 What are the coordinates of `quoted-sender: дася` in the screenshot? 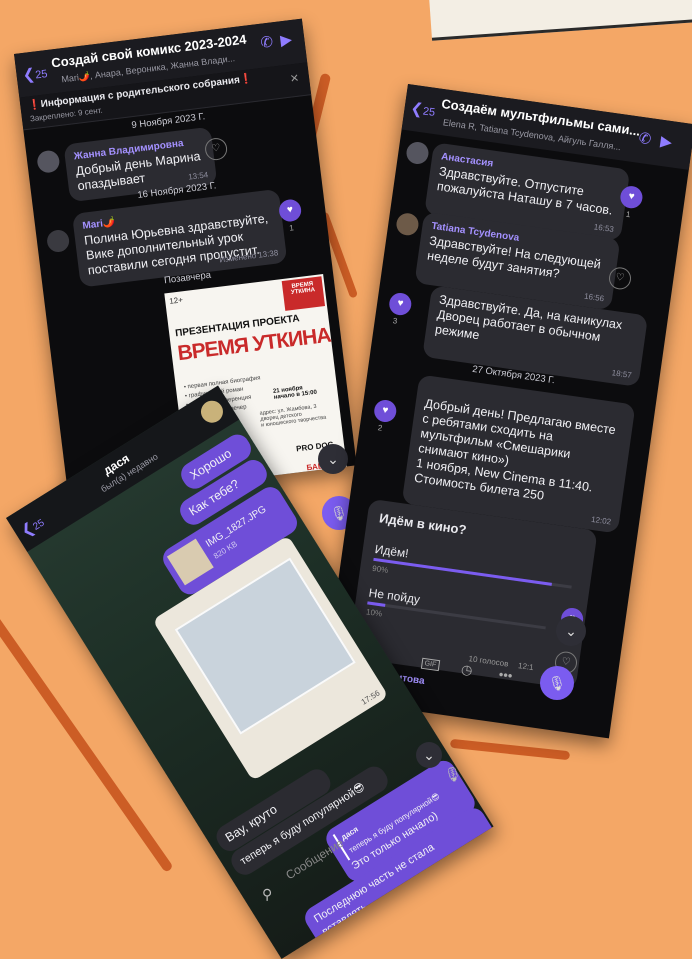 It's located at (349, 833).